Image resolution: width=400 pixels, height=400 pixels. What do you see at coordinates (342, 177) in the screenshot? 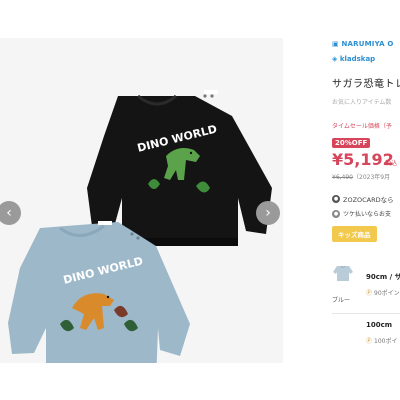
I see `original-price-value: ¥6,490` at bounding box center [342, 177].